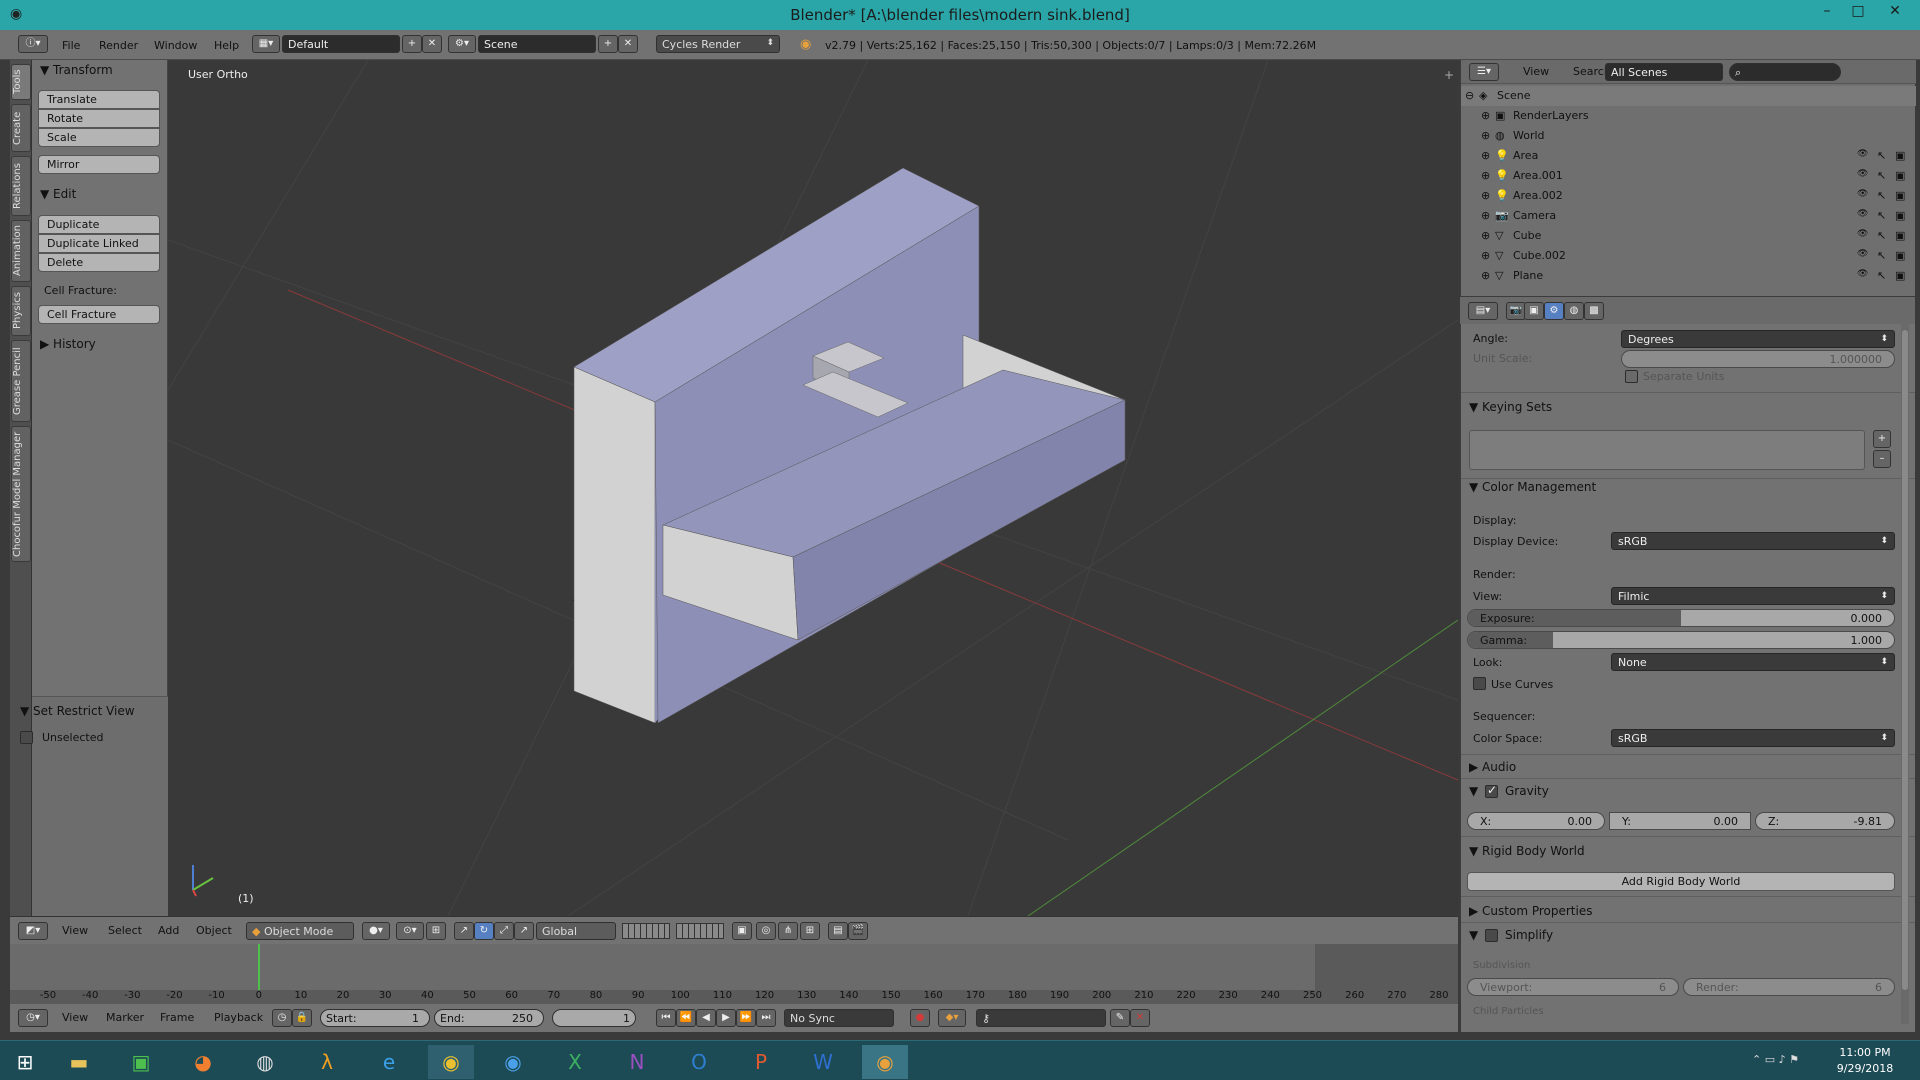  What do you see at coordinates (1554, 311) in the screenshot?
I see `scene-tab-icon: ⚙` at bounding box center [1554, 311].